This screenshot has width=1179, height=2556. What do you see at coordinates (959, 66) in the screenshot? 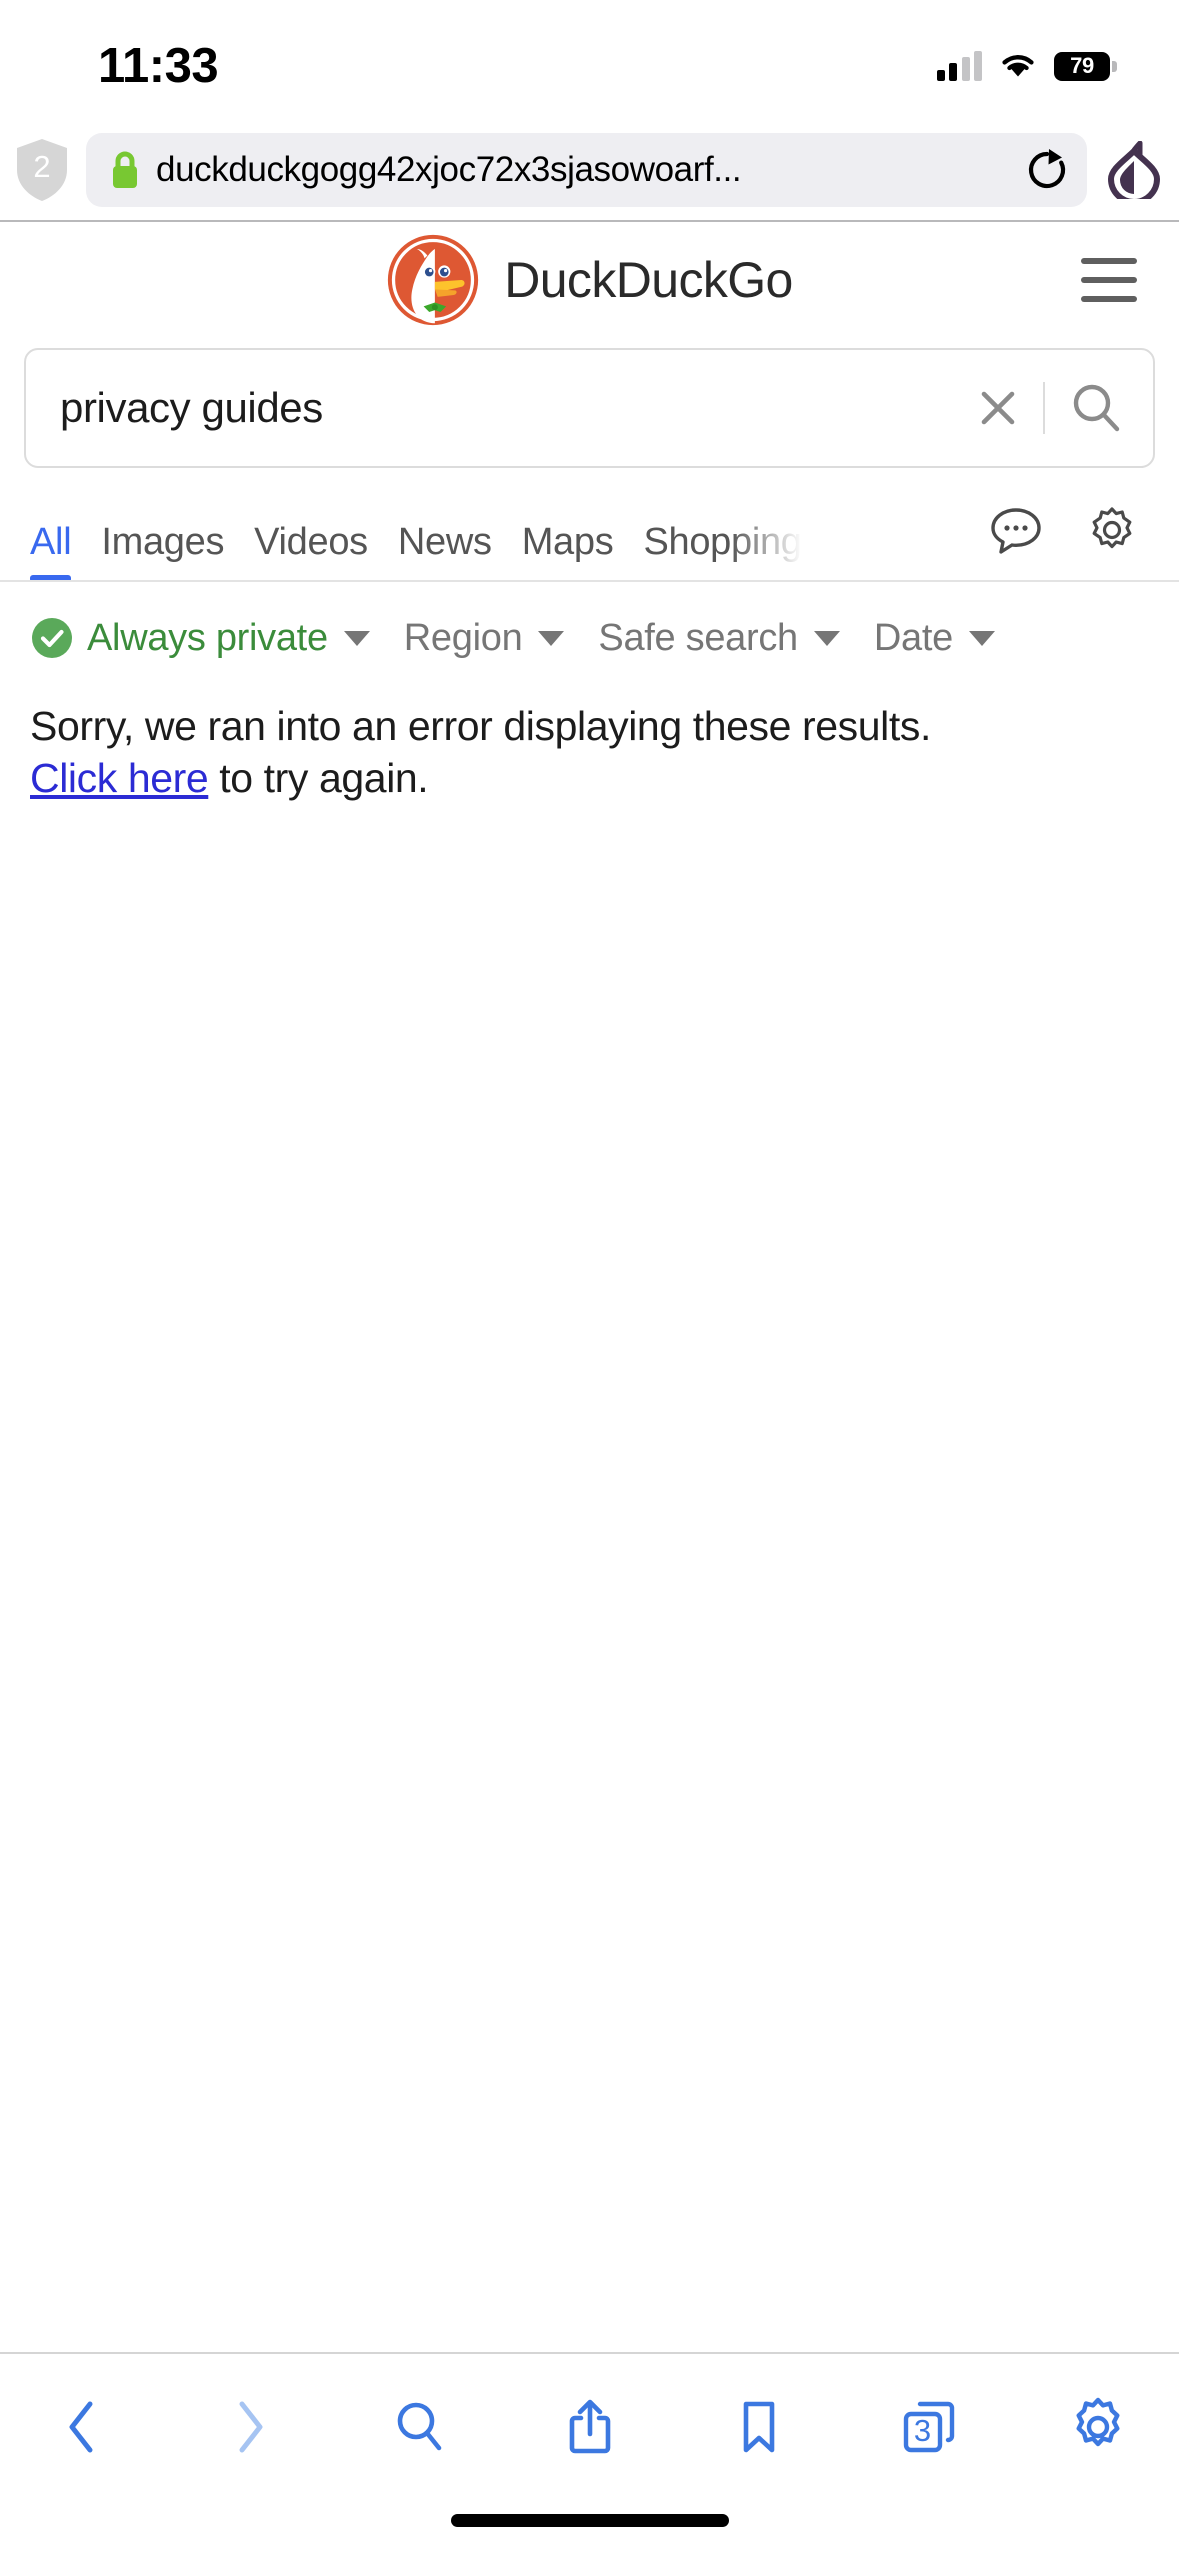
I see `cellular-signal-icon` at bounding box center [959, 66].